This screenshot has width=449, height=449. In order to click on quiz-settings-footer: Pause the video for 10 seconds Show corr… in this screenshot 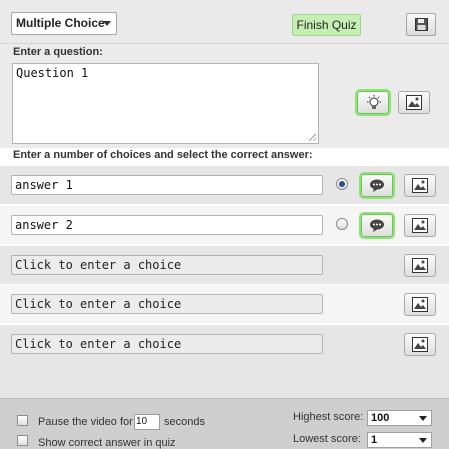, I will do `click(224, 423)`.